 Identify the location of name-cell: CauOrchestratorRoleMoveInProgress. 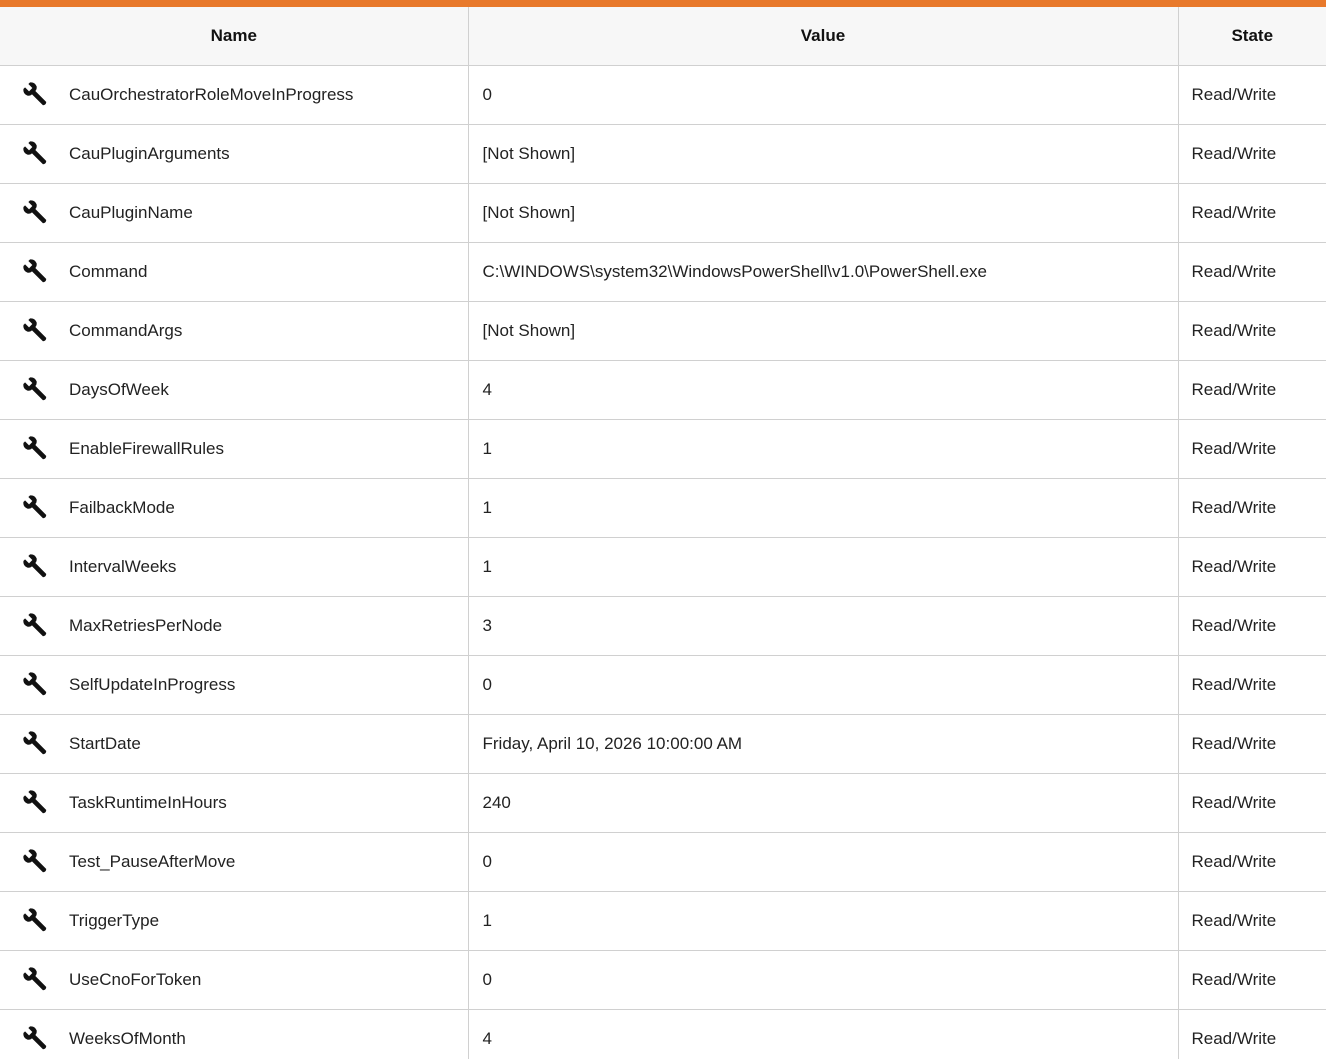
(234, 95).